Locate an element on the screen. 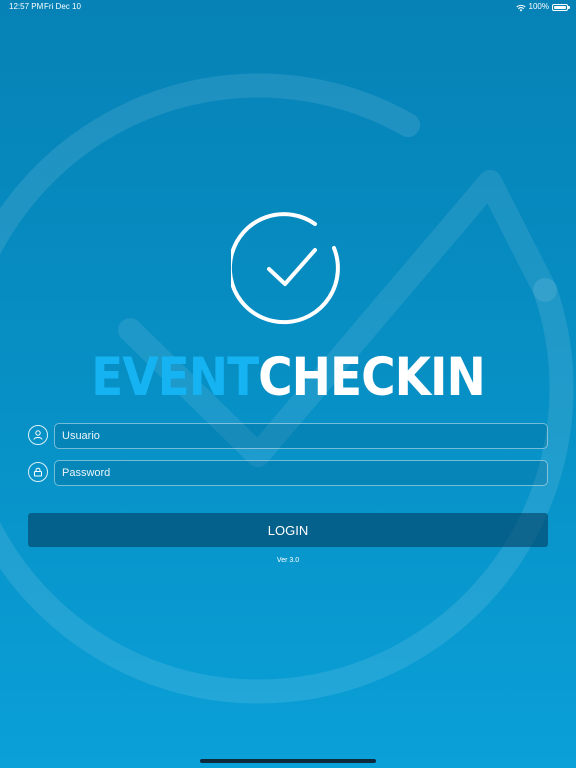 The image size is (576, 768). home-indicator is located at coordinates (288, 761).